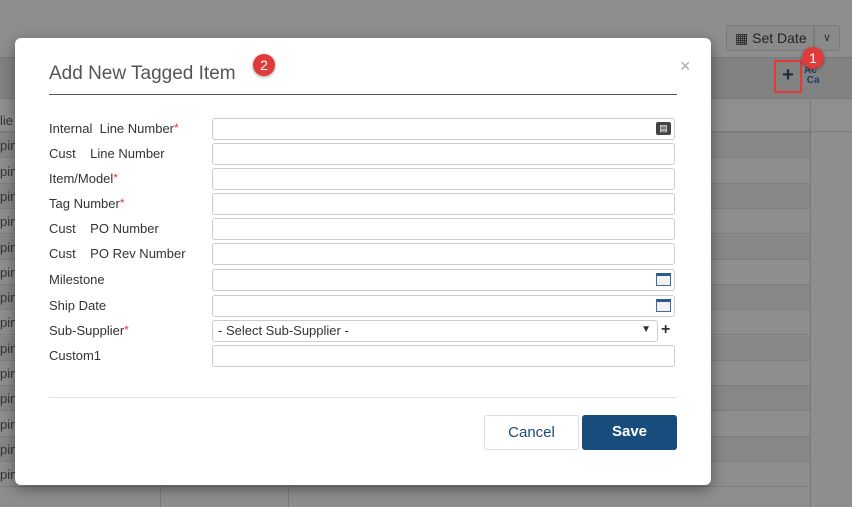 The image size is (852, 507). I want to click on field-label: Internal Line Number*, so click(114, 128).